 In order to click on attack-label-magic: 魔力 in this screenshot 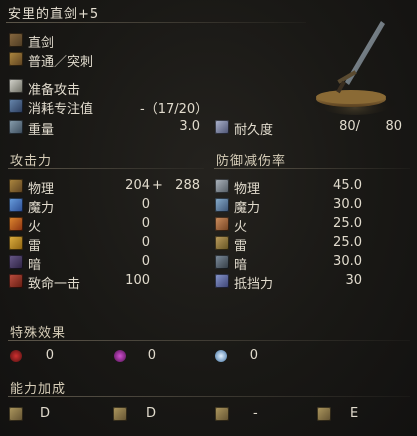, I will do `click(41, 208)`.